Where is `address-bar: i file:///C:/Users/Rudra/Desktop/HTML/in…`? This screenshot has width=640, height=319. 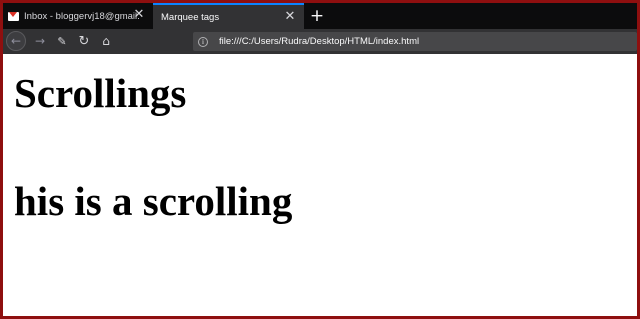
address-bar: i file:///C:/Users/Rudra/Desktop/HTML/in… is located at coordinates (415, 41).